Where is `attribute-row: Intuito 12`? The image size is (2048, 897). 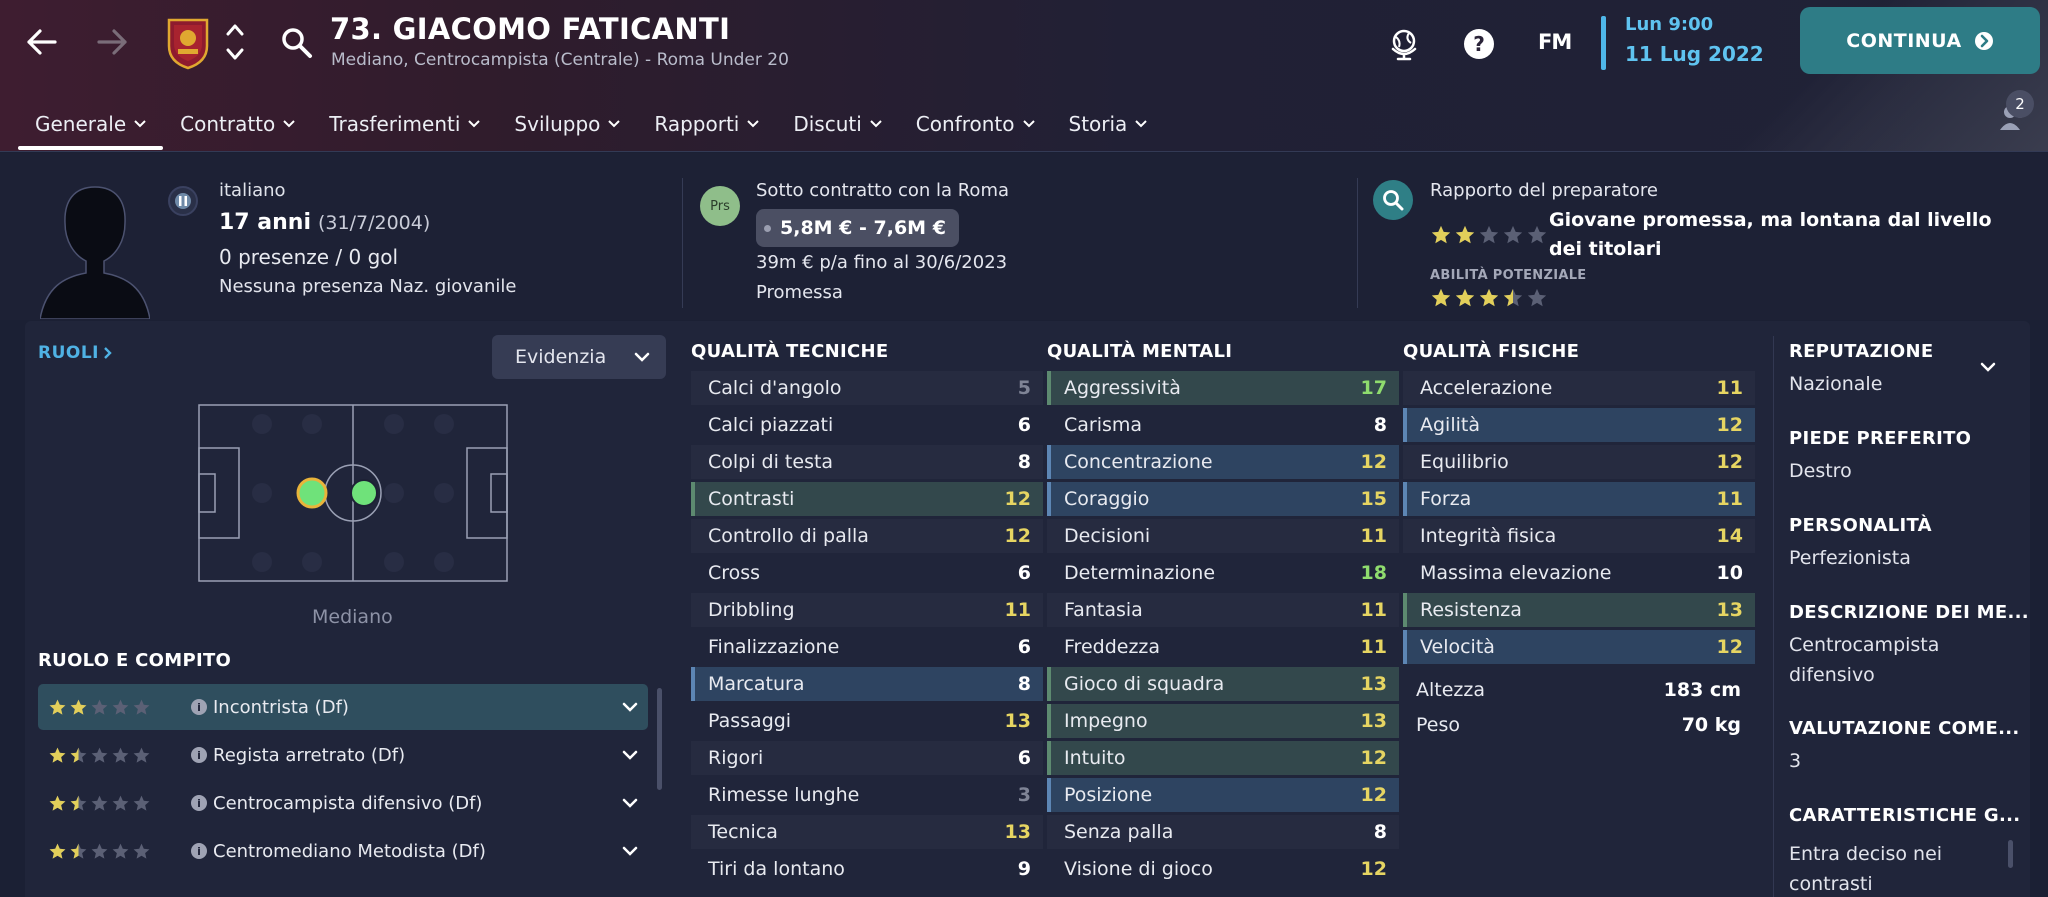 attribute-row: Intuito 12 is located at coordinates (1223, 758).